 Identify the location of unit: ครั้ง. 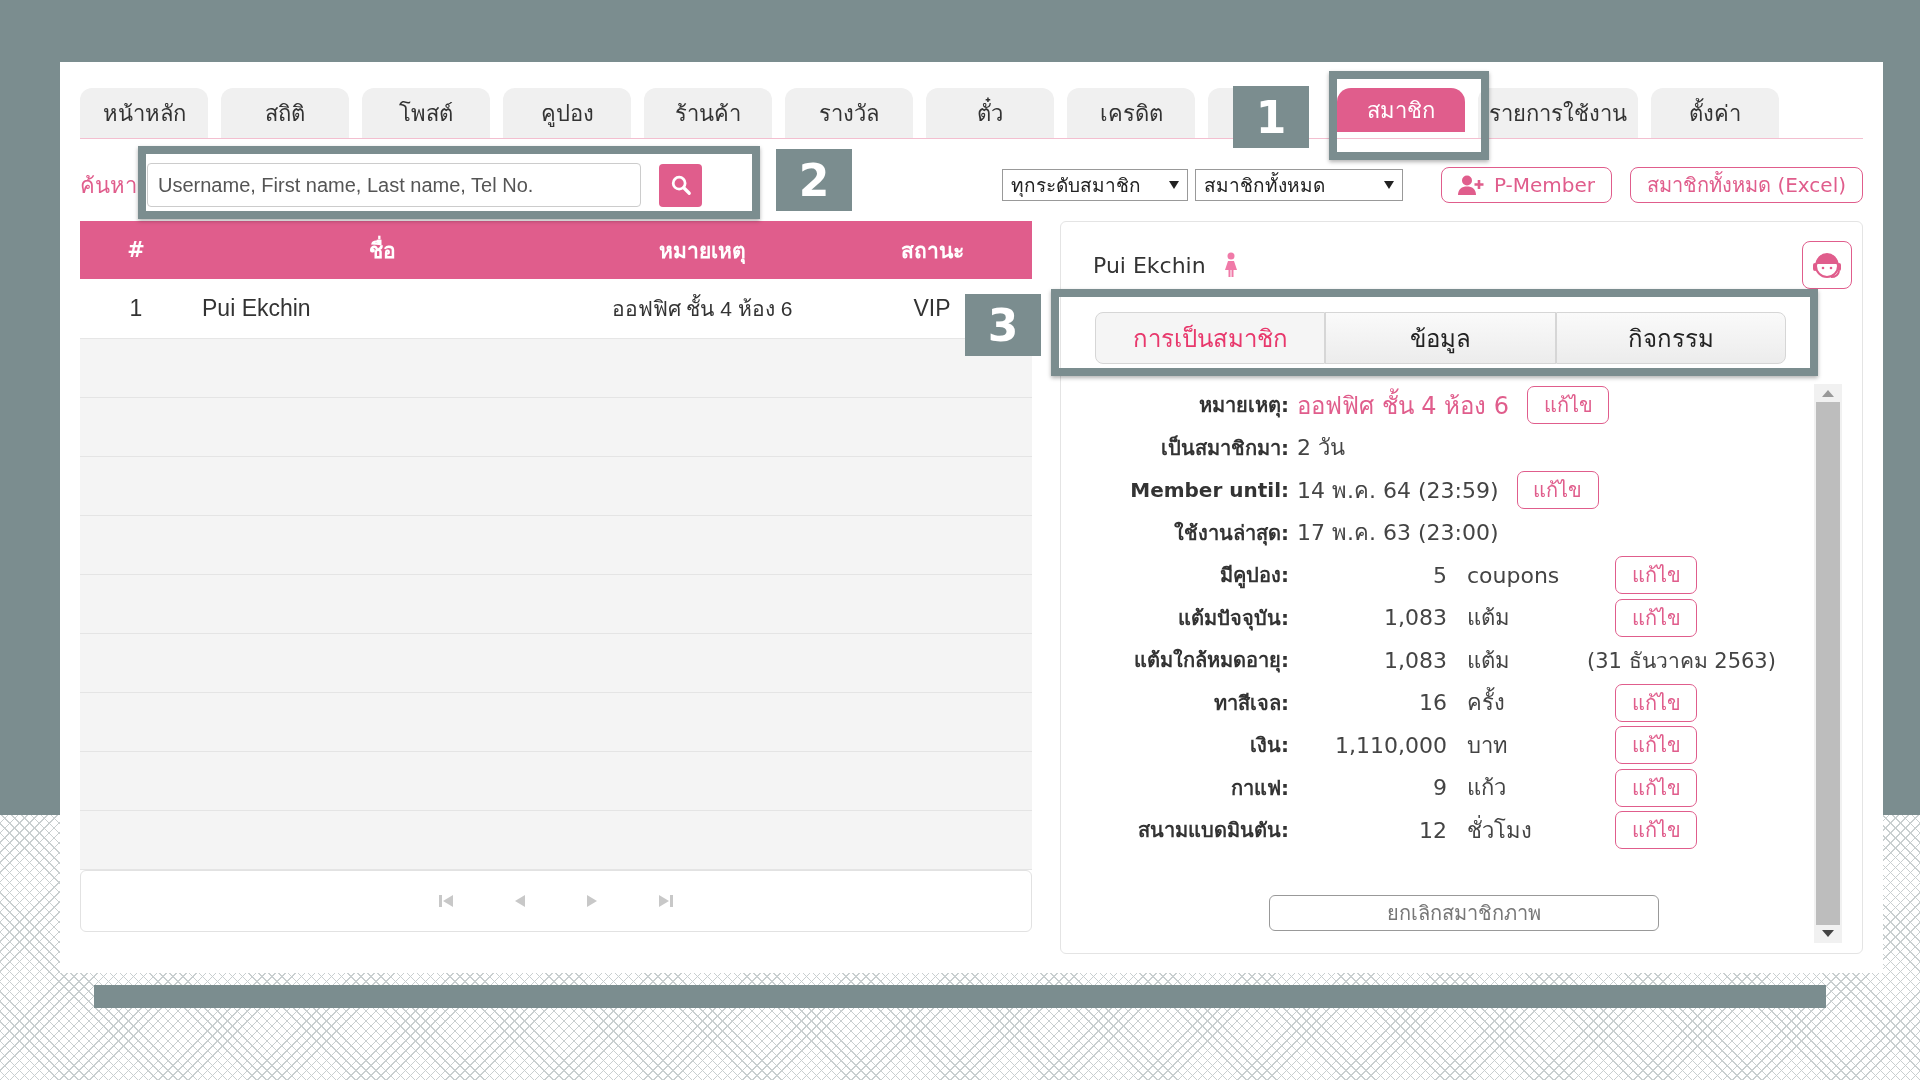
(1532, 703).